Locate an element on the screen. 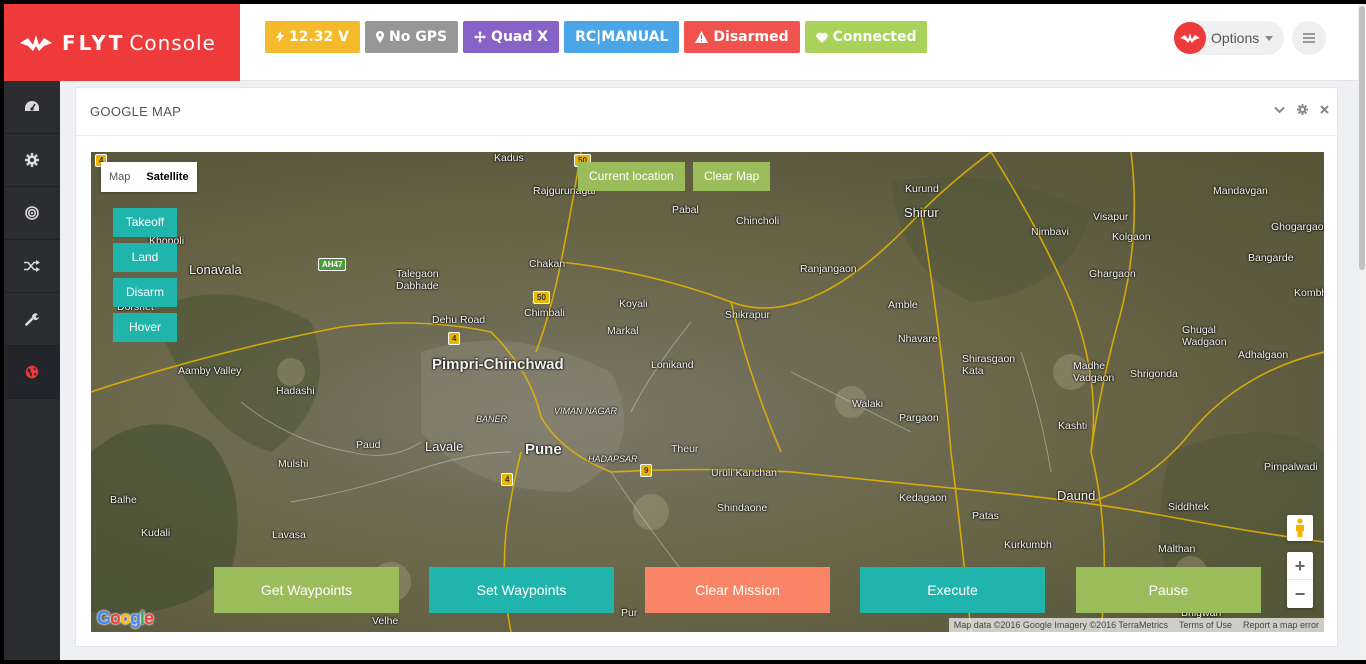  logo: FLYT Console is located at coordinates (122, 42).